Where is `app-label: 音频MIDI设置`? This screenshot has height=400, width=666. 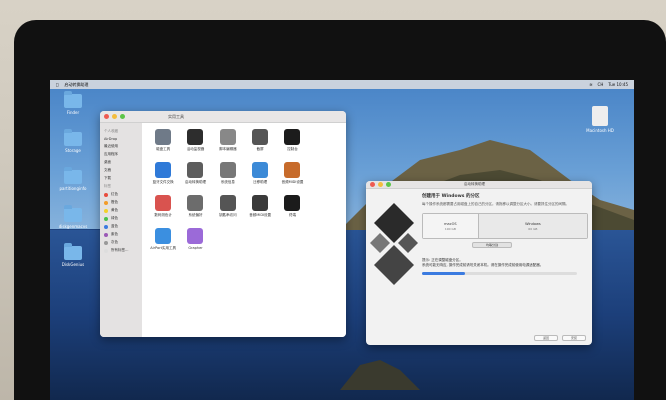 app-label: 音频MIDI设置 is located at coordinates (260, 215).